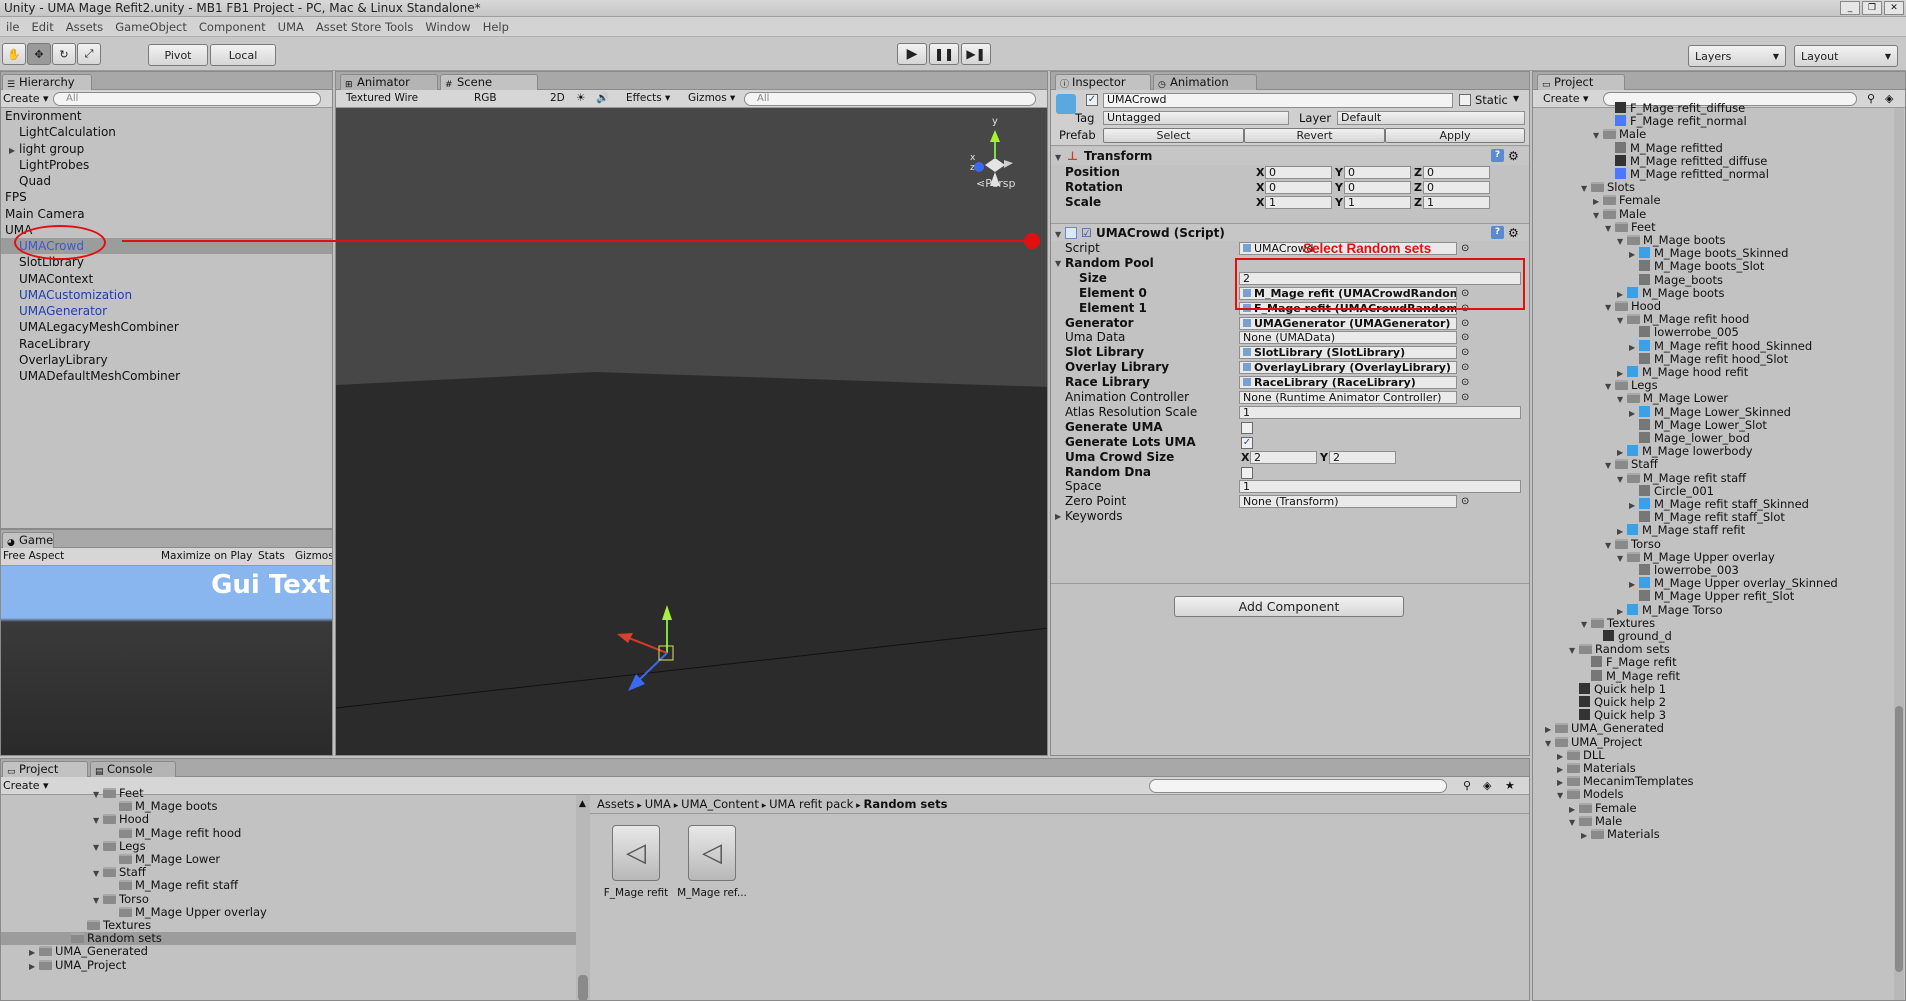 This screenshot has height=1001, width=1906. I want to click on project-tree-item: ▼ Feet, so click(1713, 227).